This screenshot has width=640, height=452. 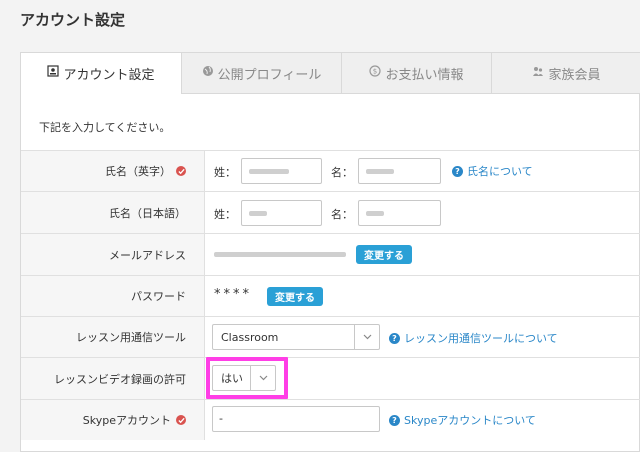 I want to click on page-title: アカウント設定, so click(x=73, y=20).